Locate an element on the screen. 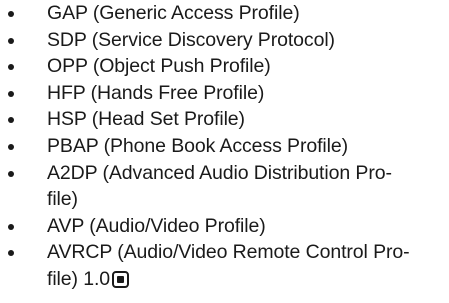 The image size is (449, 303). list-item-text: HFP (Hands Free Profile) is located at coordinates (156, 92).